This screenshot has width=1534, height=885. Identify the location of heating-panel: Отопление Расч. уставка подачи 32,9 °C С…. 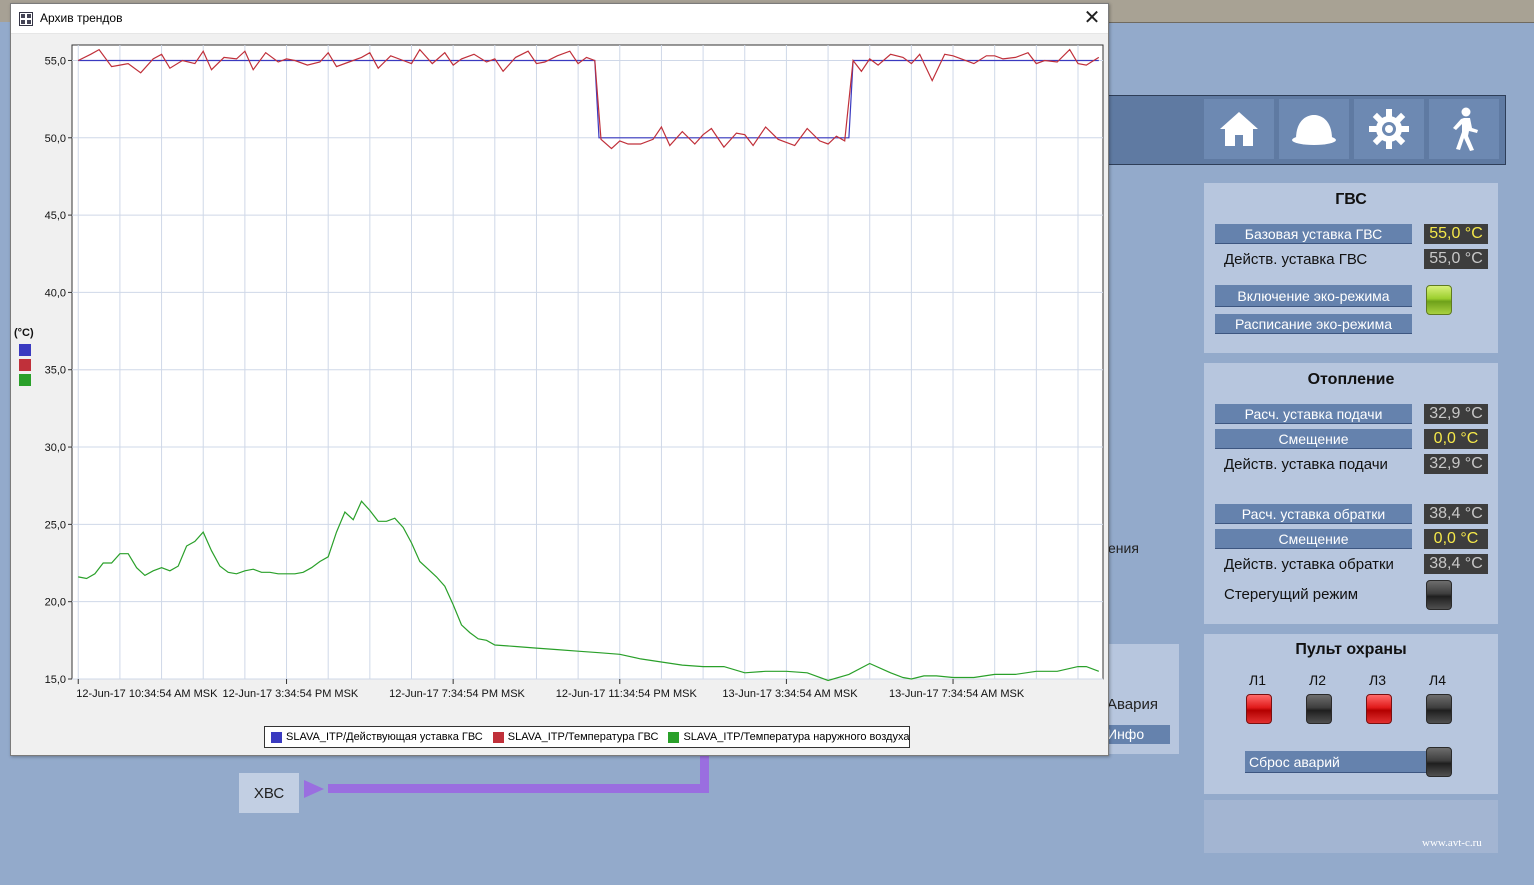
(1351, 493).